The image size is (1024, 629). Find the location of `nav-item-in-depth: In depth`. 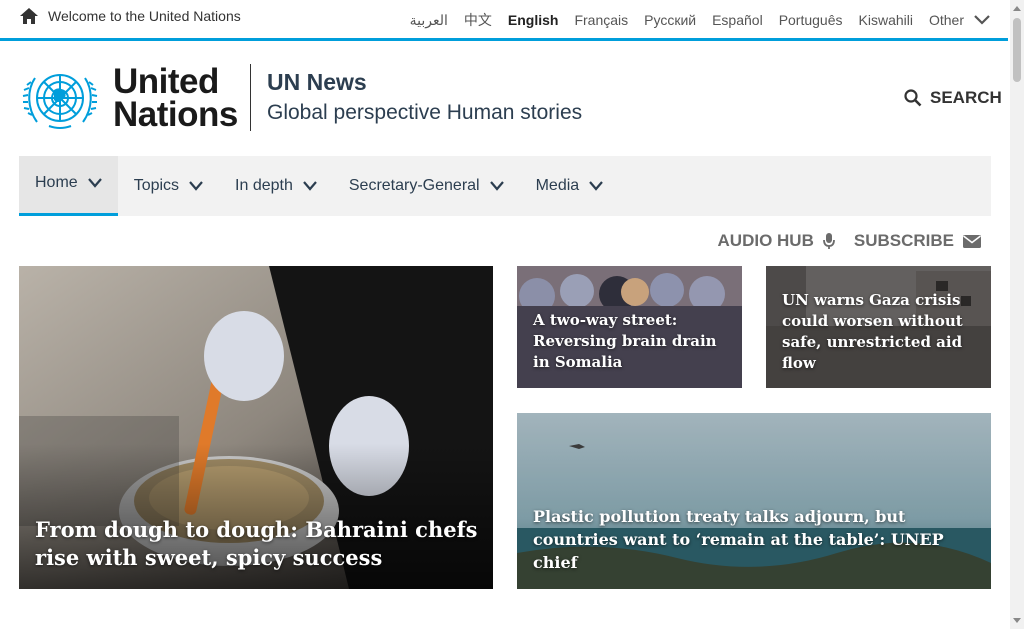

nav-item-in-depth: In depth is located at coordinates (276, 186).